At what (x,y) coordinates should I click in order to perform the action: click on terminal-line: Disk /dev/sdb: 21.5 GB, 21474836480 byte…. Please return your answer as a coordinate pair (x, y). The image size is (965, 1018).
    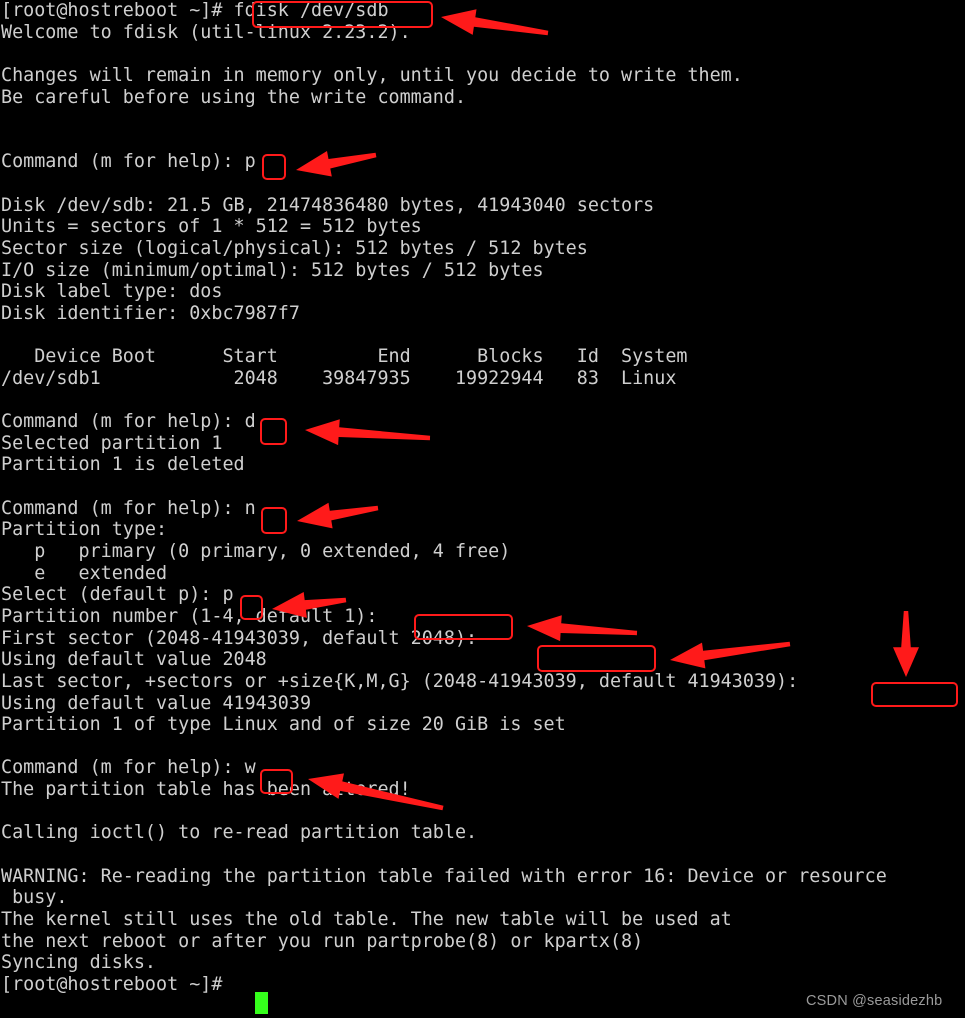
    Looking at the image, I should click on (328, 205).